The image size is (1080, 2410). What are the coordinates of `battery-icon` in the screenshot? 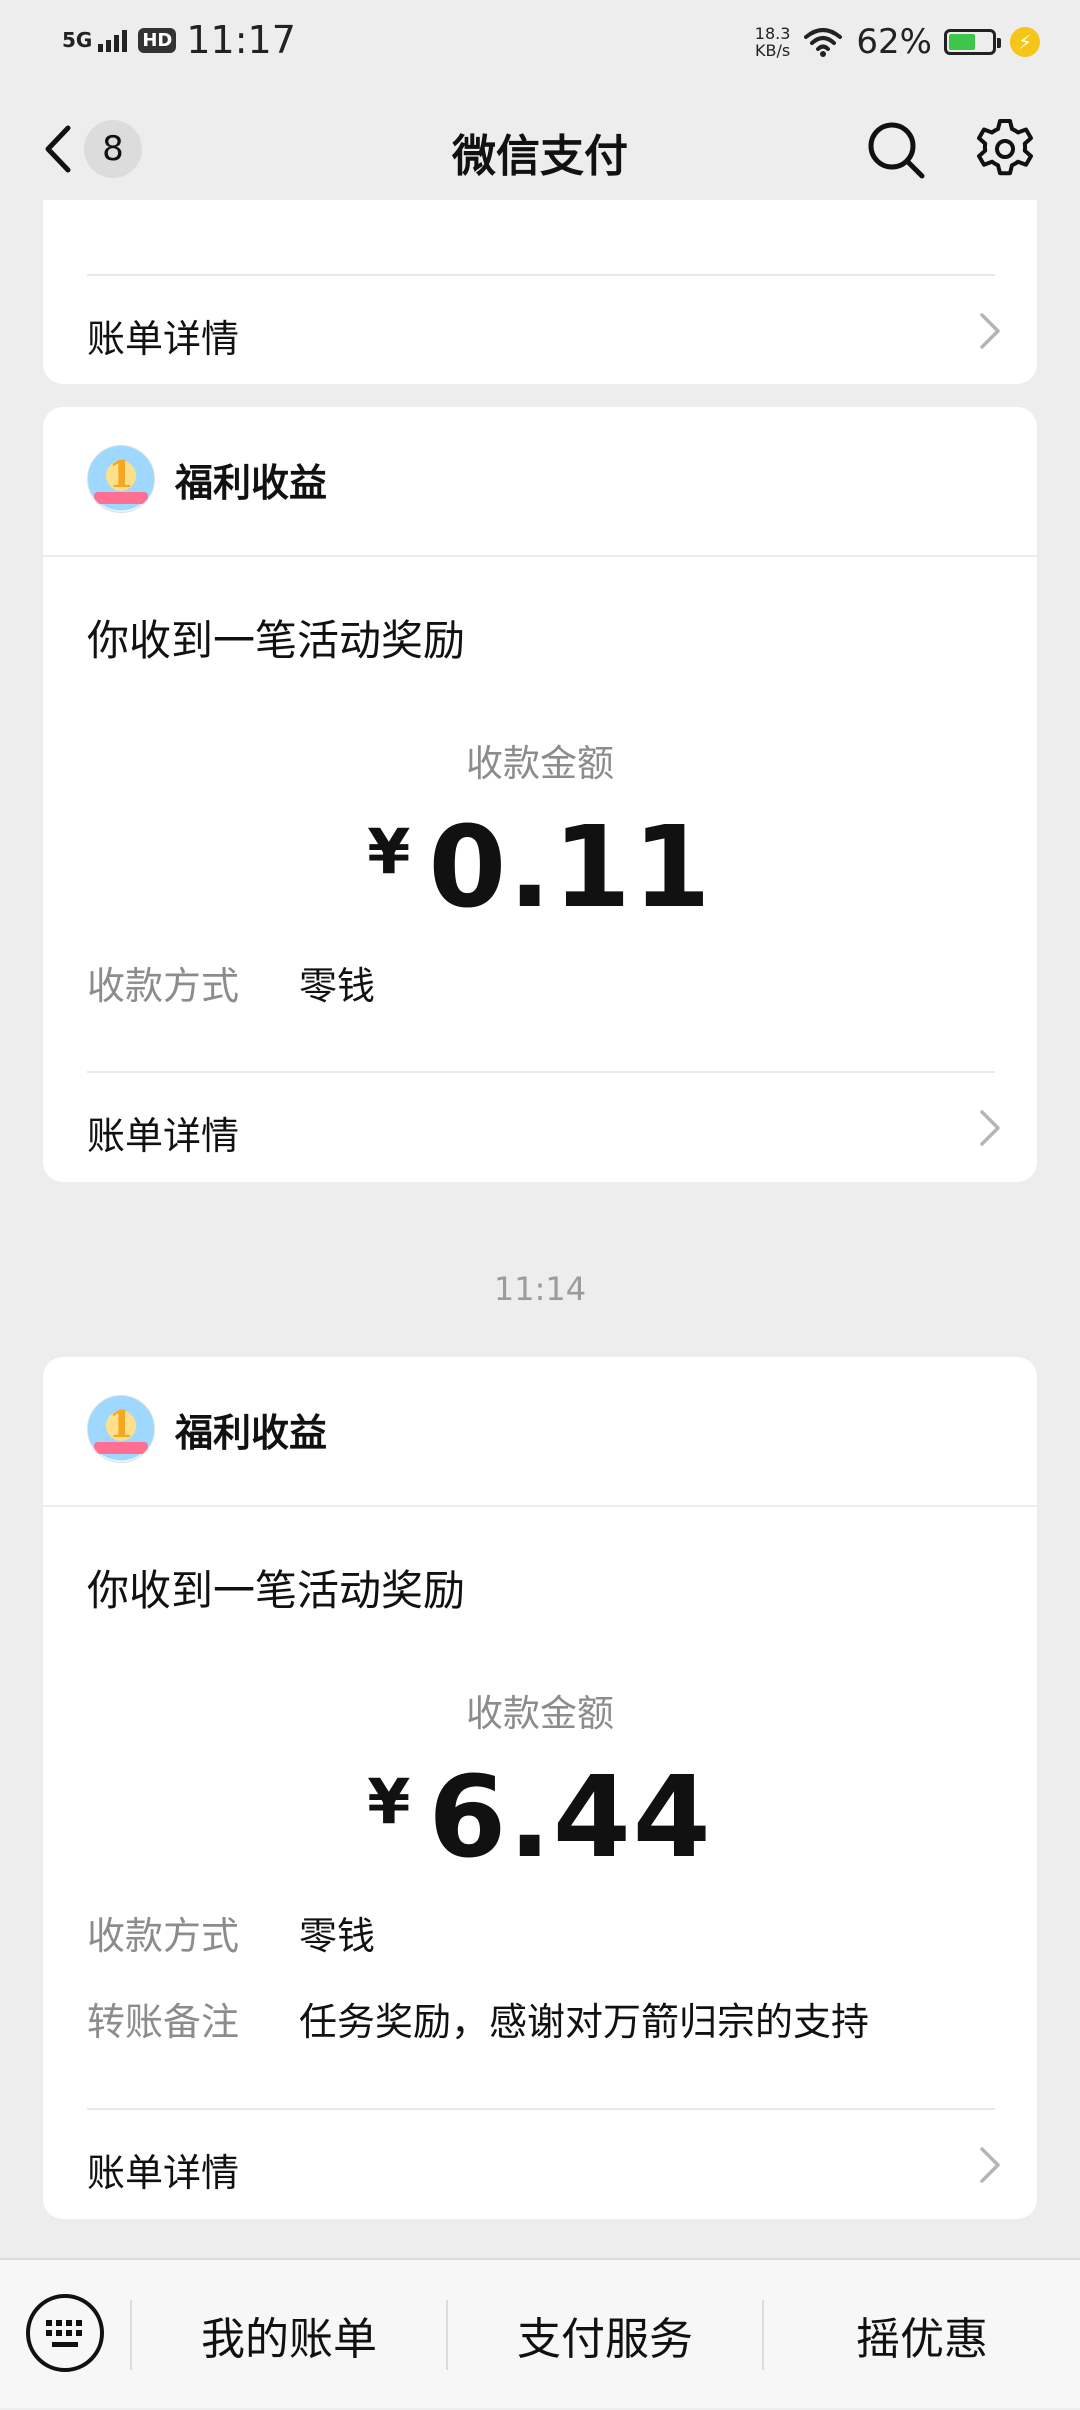 It's located at (972, 42).